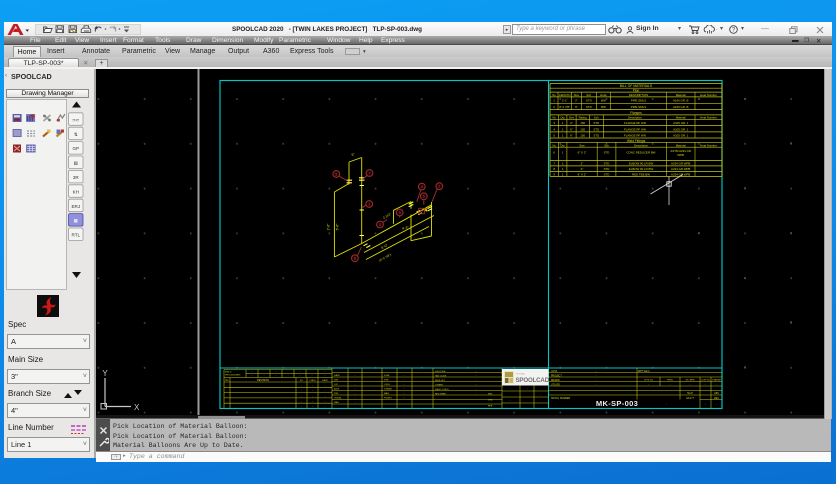 The width and height of the screenshot is (836, 484). I want to click on svg-text: 2'-6″, so click(329, 227).